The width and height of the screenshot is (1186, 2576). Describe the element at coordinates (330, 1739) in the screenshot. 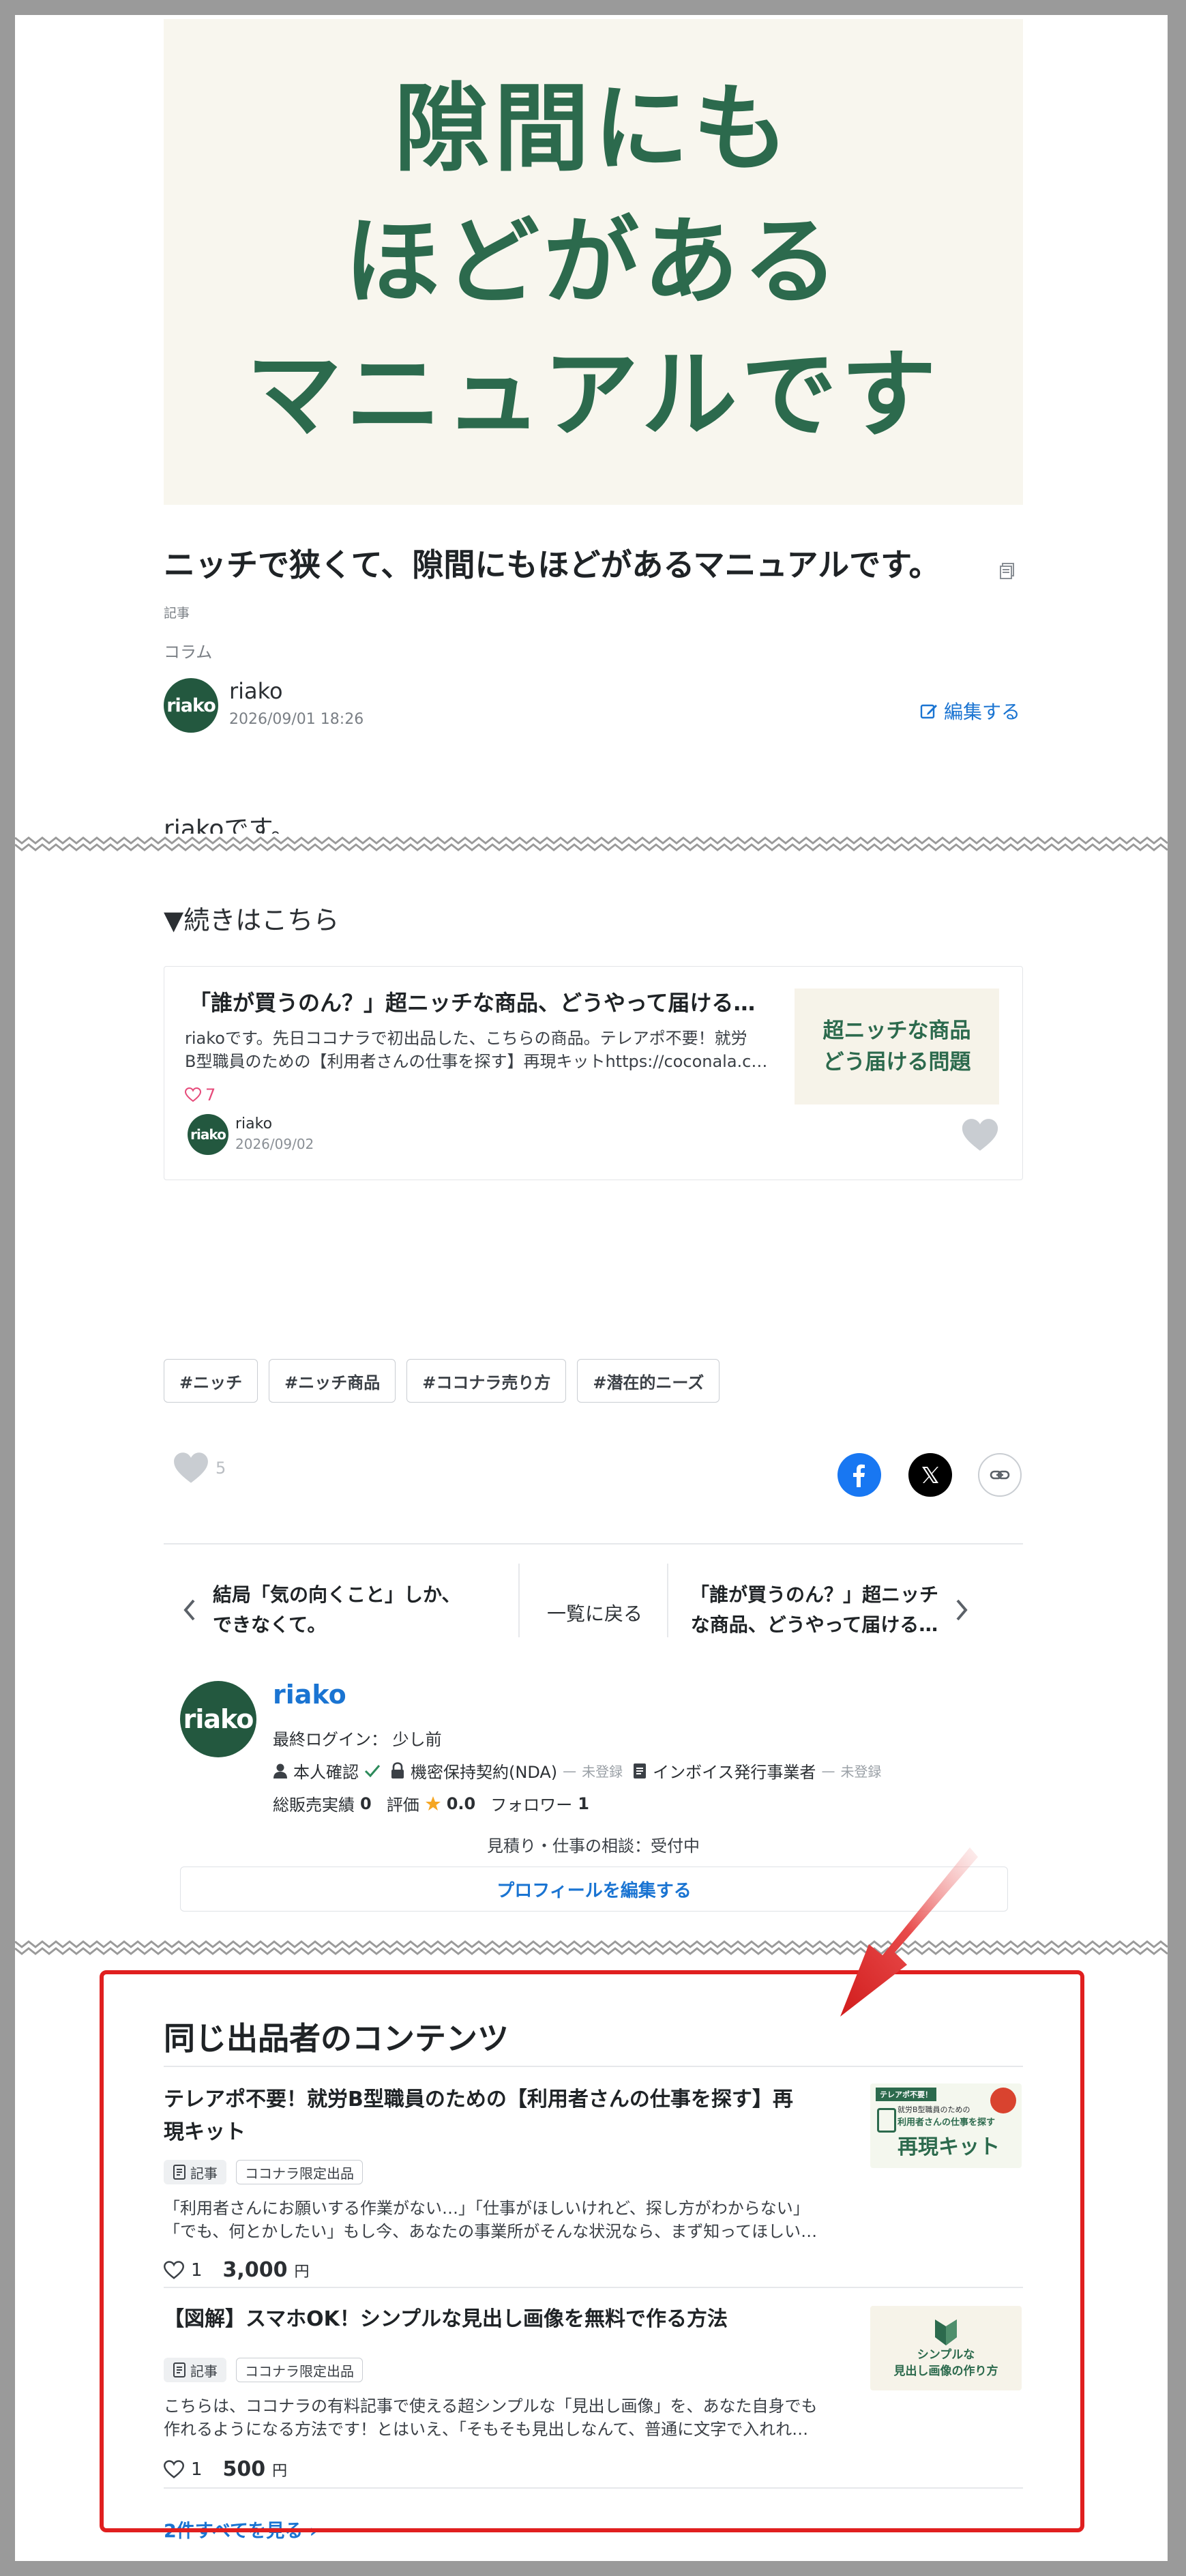

I see `last-login-label: 最終ログイン：` at that location.